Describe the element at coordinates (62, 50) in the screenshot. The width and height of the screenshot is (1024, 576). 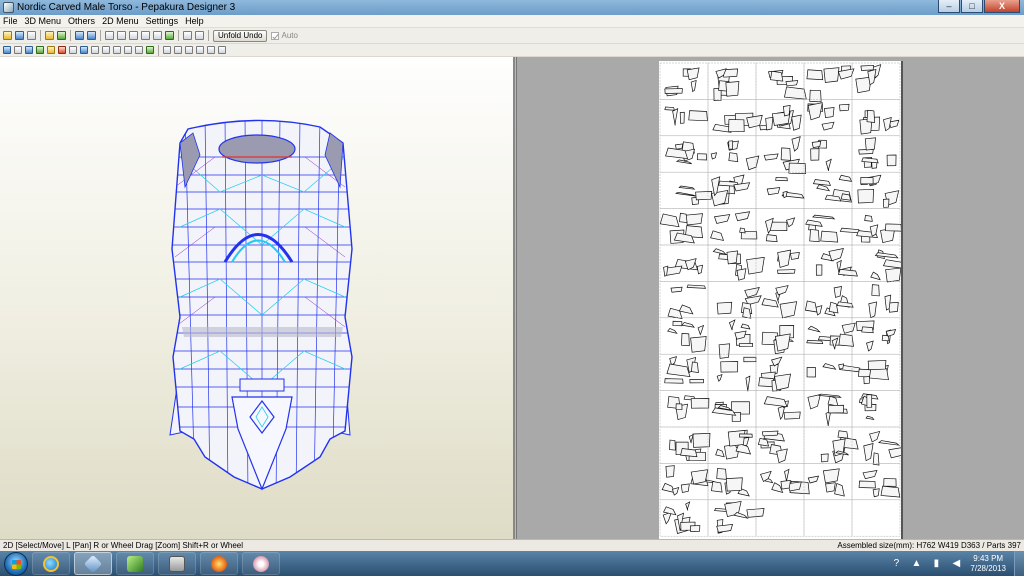
I see `join-edge-icon` at that location.